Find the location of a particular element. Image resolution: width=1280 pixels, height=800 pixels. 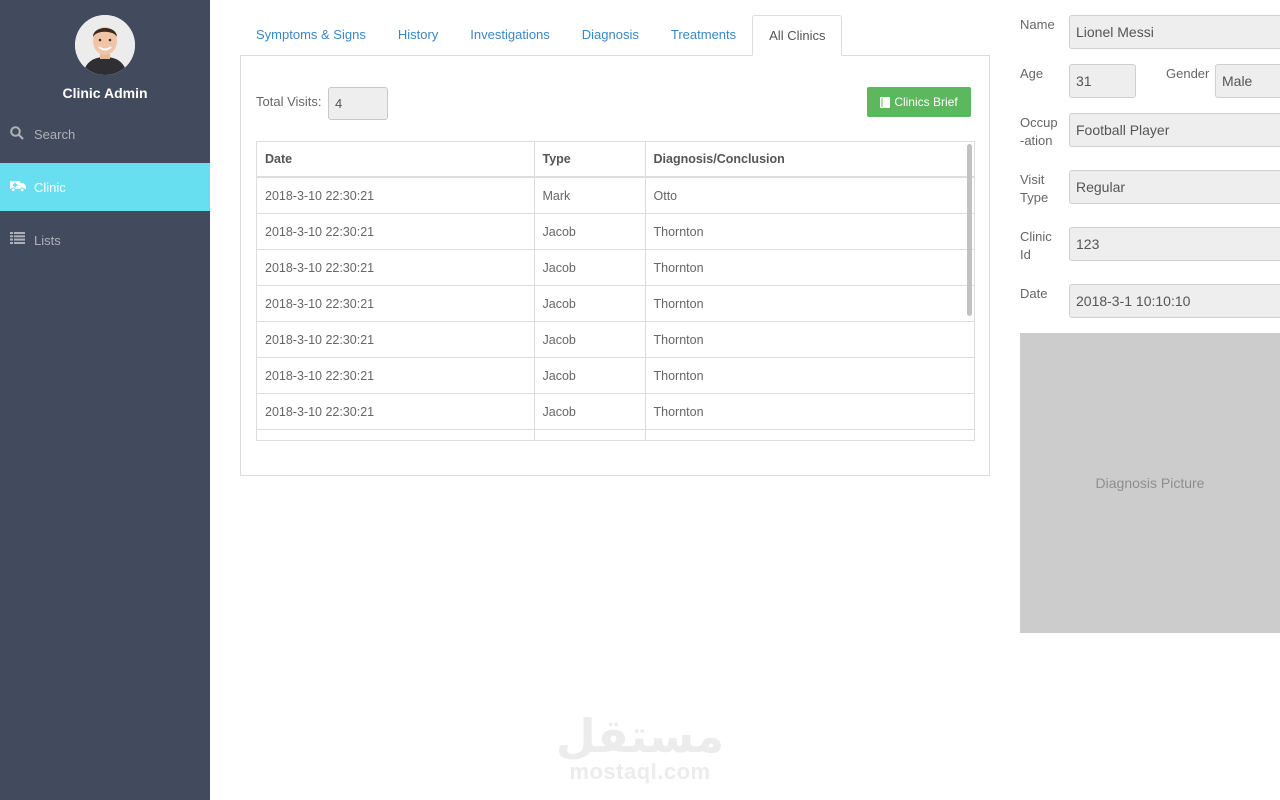

cell-type: Mark is located at coordinates (590, 195).